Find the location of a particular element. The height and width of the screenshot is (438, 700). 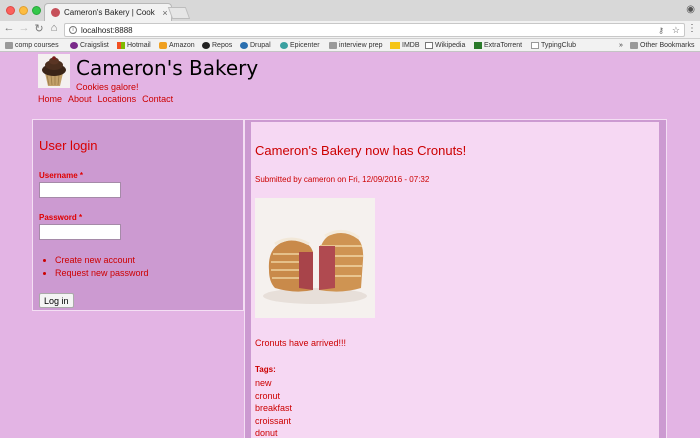

bookmark-label: Hotmail is located at coordinates (139, 45).